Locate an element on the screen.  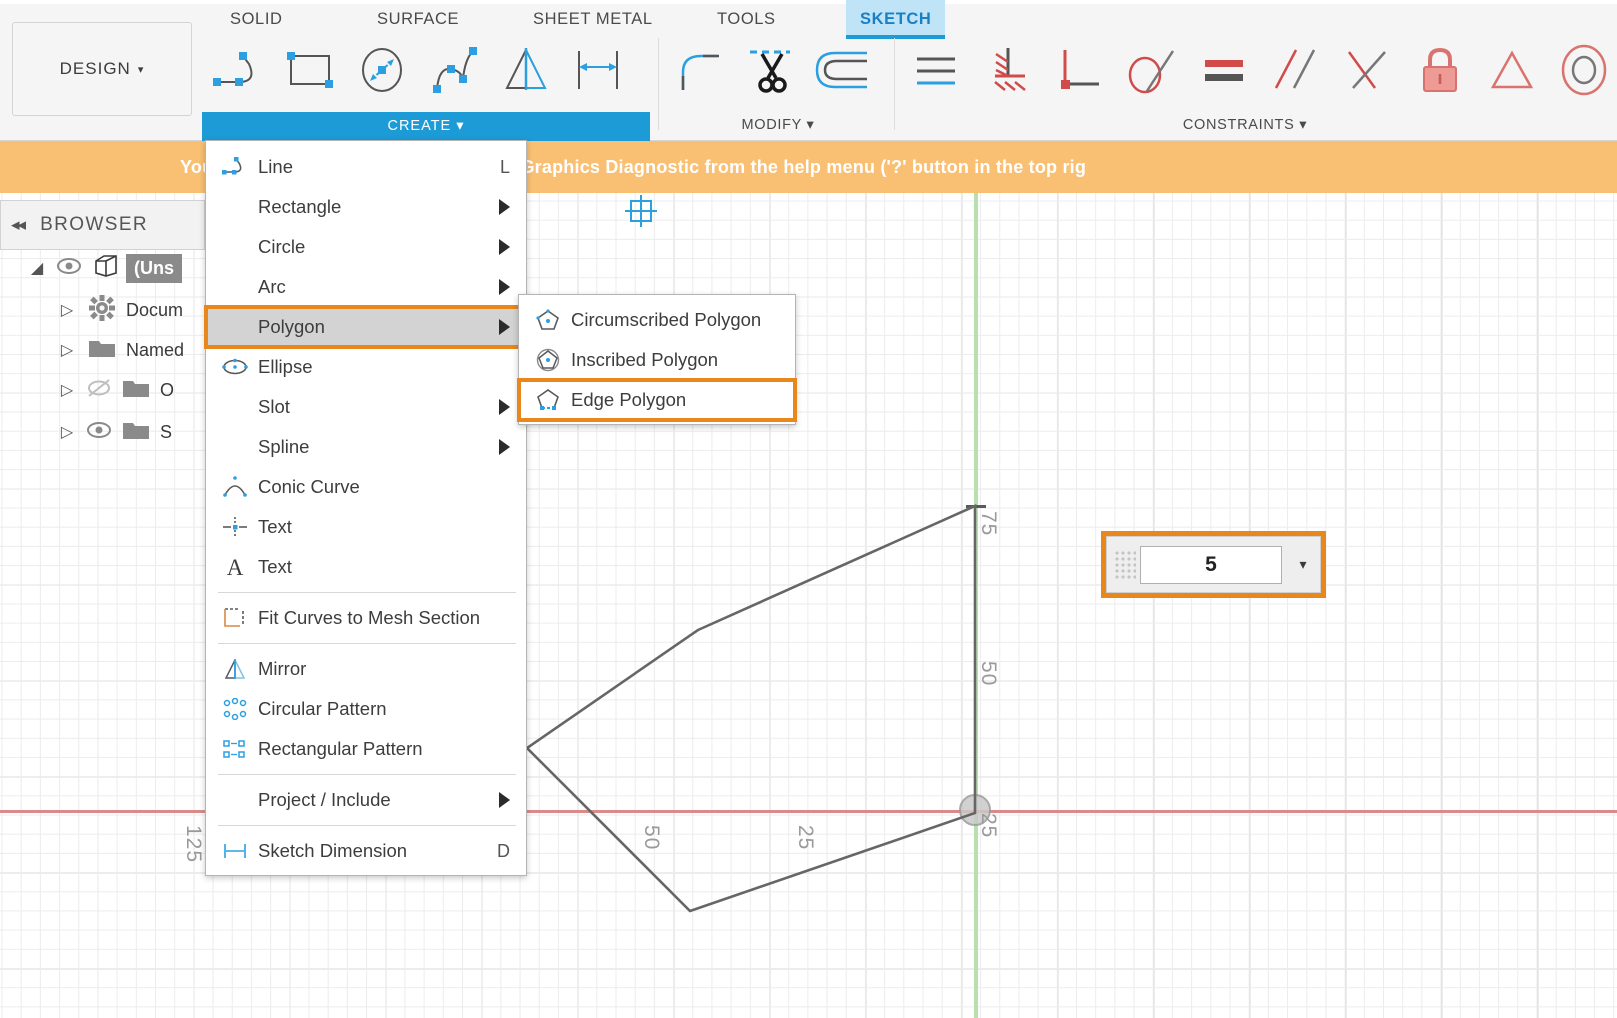
menu-item-text: A Text is located at coordinates (366, 567).